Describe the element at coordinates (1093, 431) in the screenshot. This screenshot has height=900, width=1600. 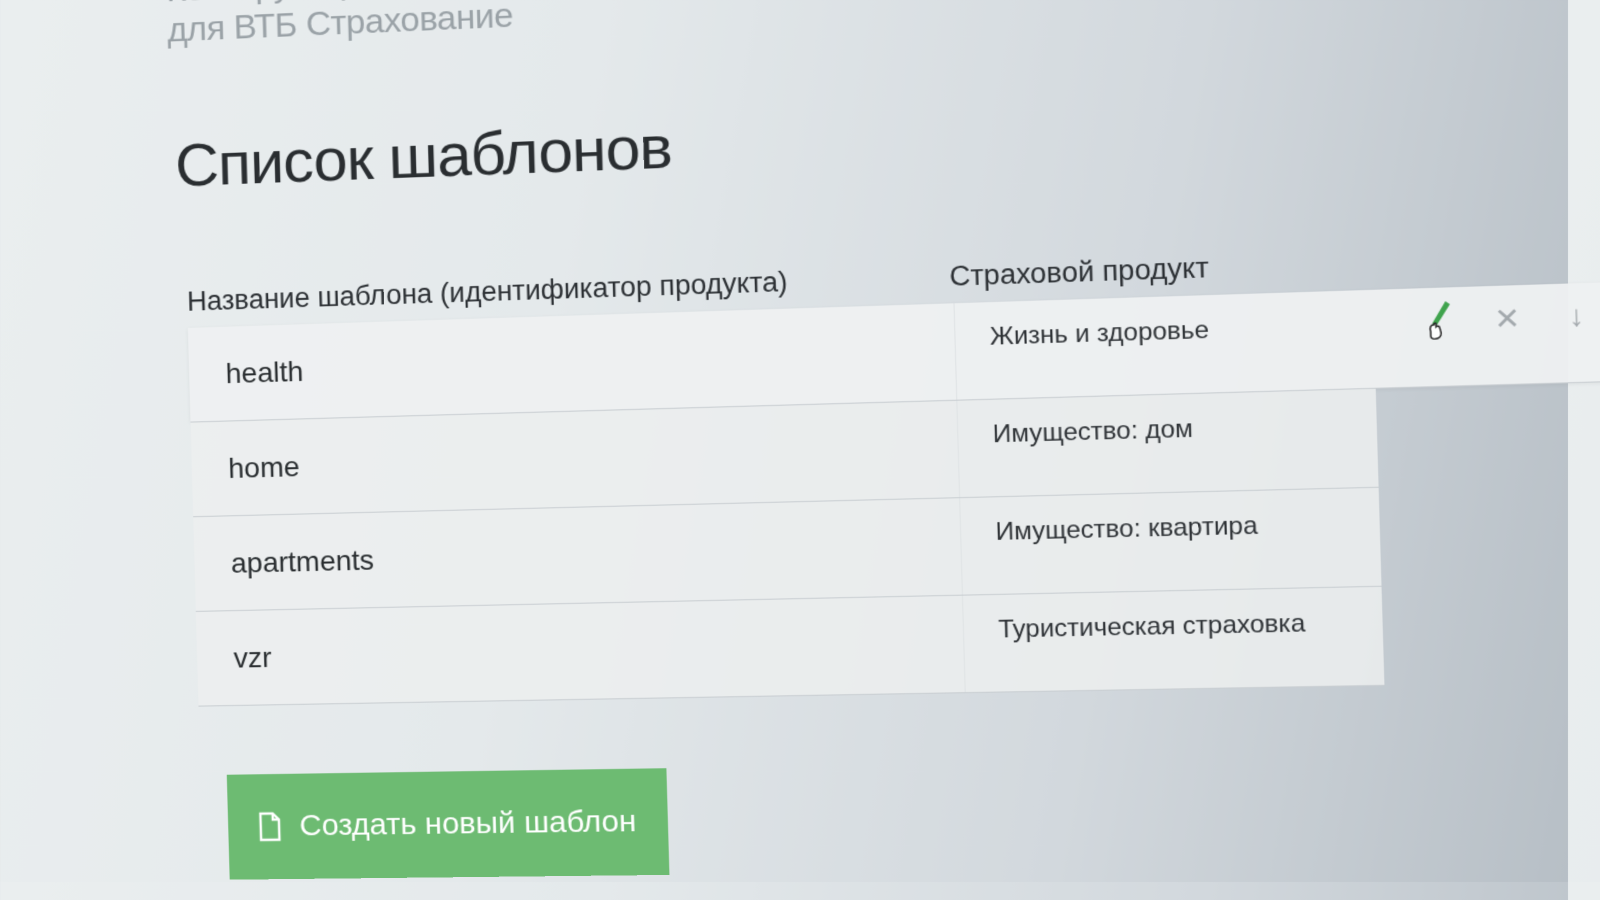
I see `template-product: Имущество: дом` at that location.